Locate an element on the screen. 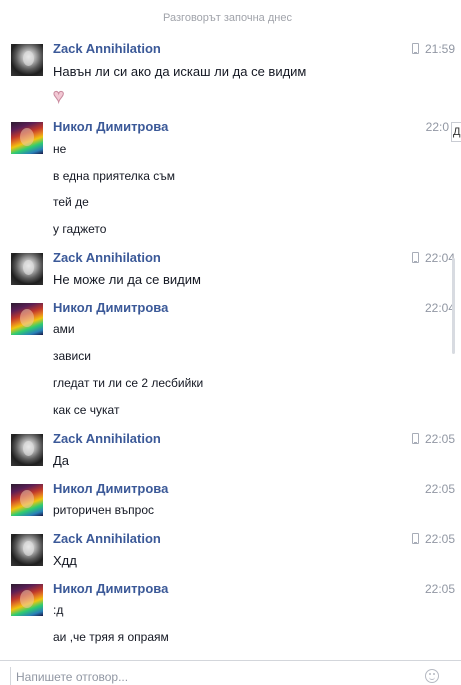 The height and width of the screenshot is (685, 461). message-time: 22:0 is located at coordinates (437, 127).